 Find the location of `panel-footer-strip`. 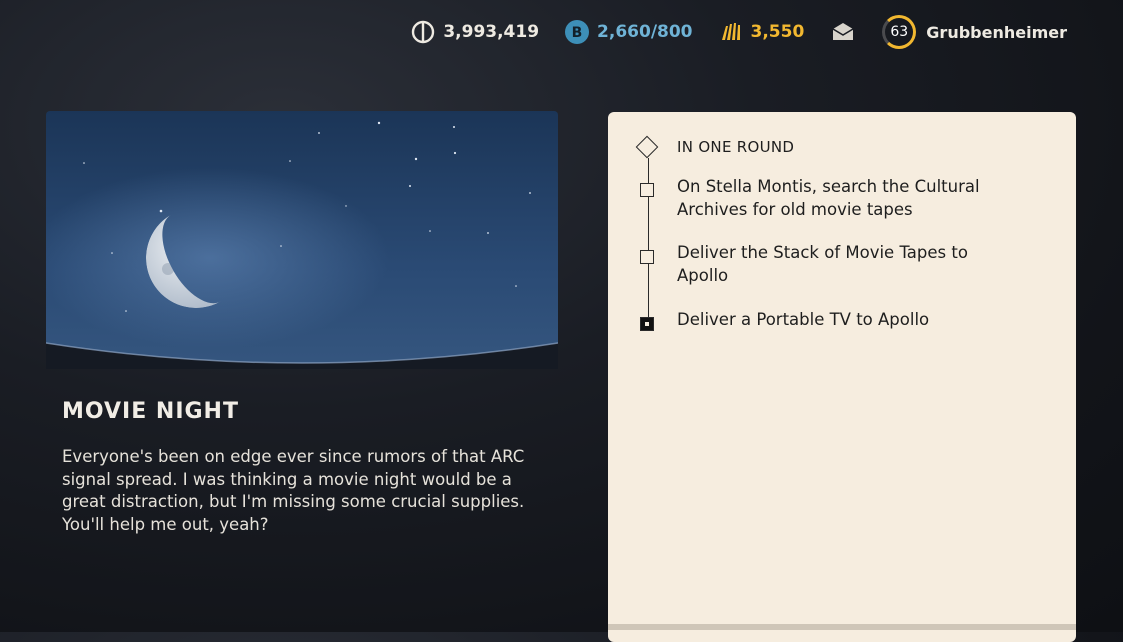

panel-footer-strip is located at coordinates (842, 627).